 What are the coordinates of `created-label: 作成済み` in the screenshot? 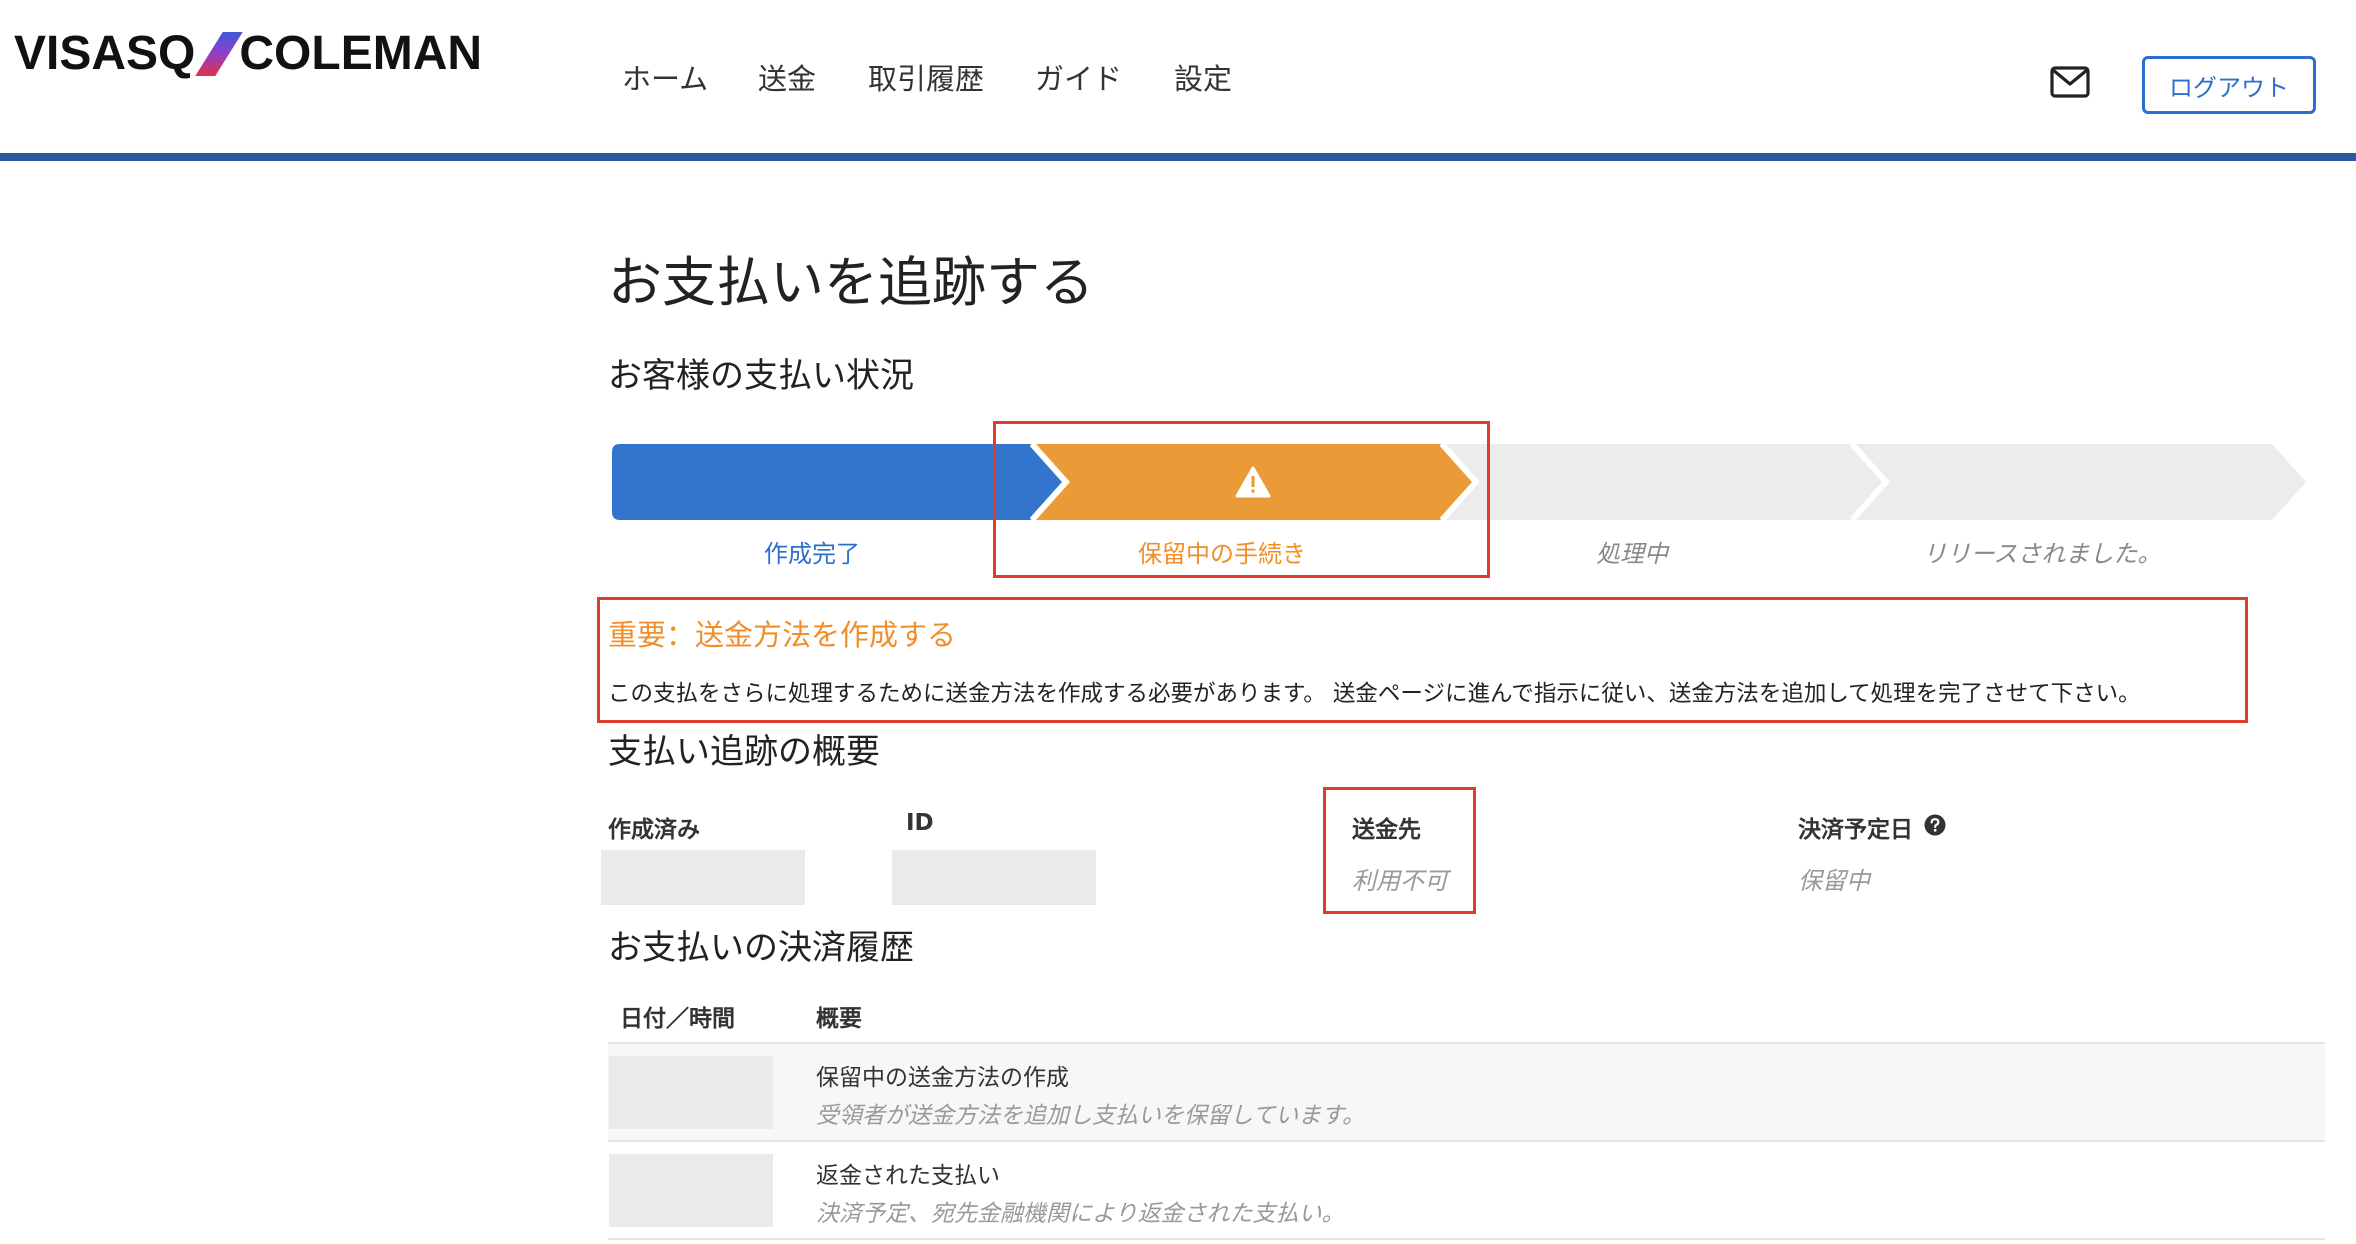 It's located at (654, 830).